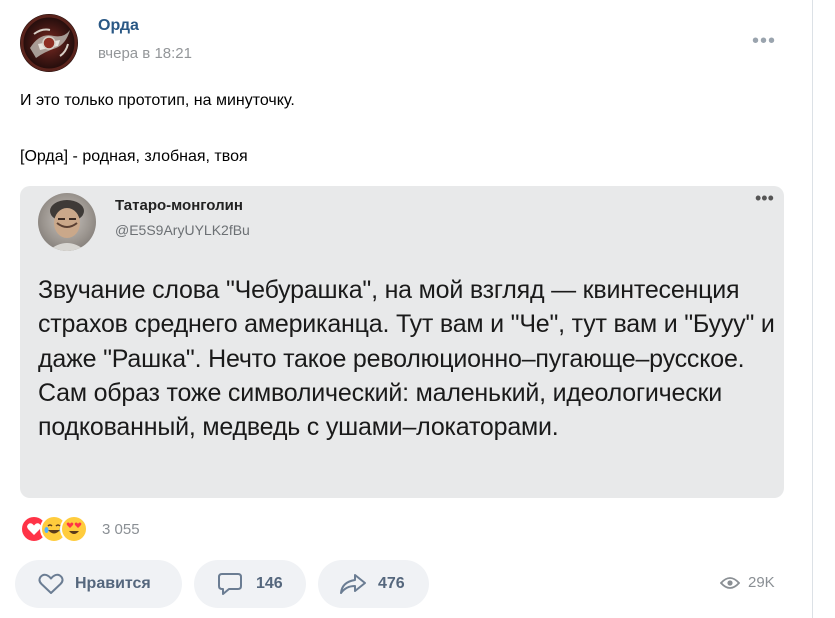 This screenshot has height=618, width=835. What do you see at coordinates (54, 529) in the screenshot?
I see `reactions-summary` at bounding box center [54, 529].